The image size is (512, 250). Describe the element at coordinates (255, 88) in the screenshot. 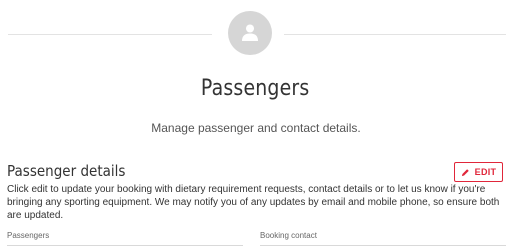

I see `page-title: Passengers` at that location.